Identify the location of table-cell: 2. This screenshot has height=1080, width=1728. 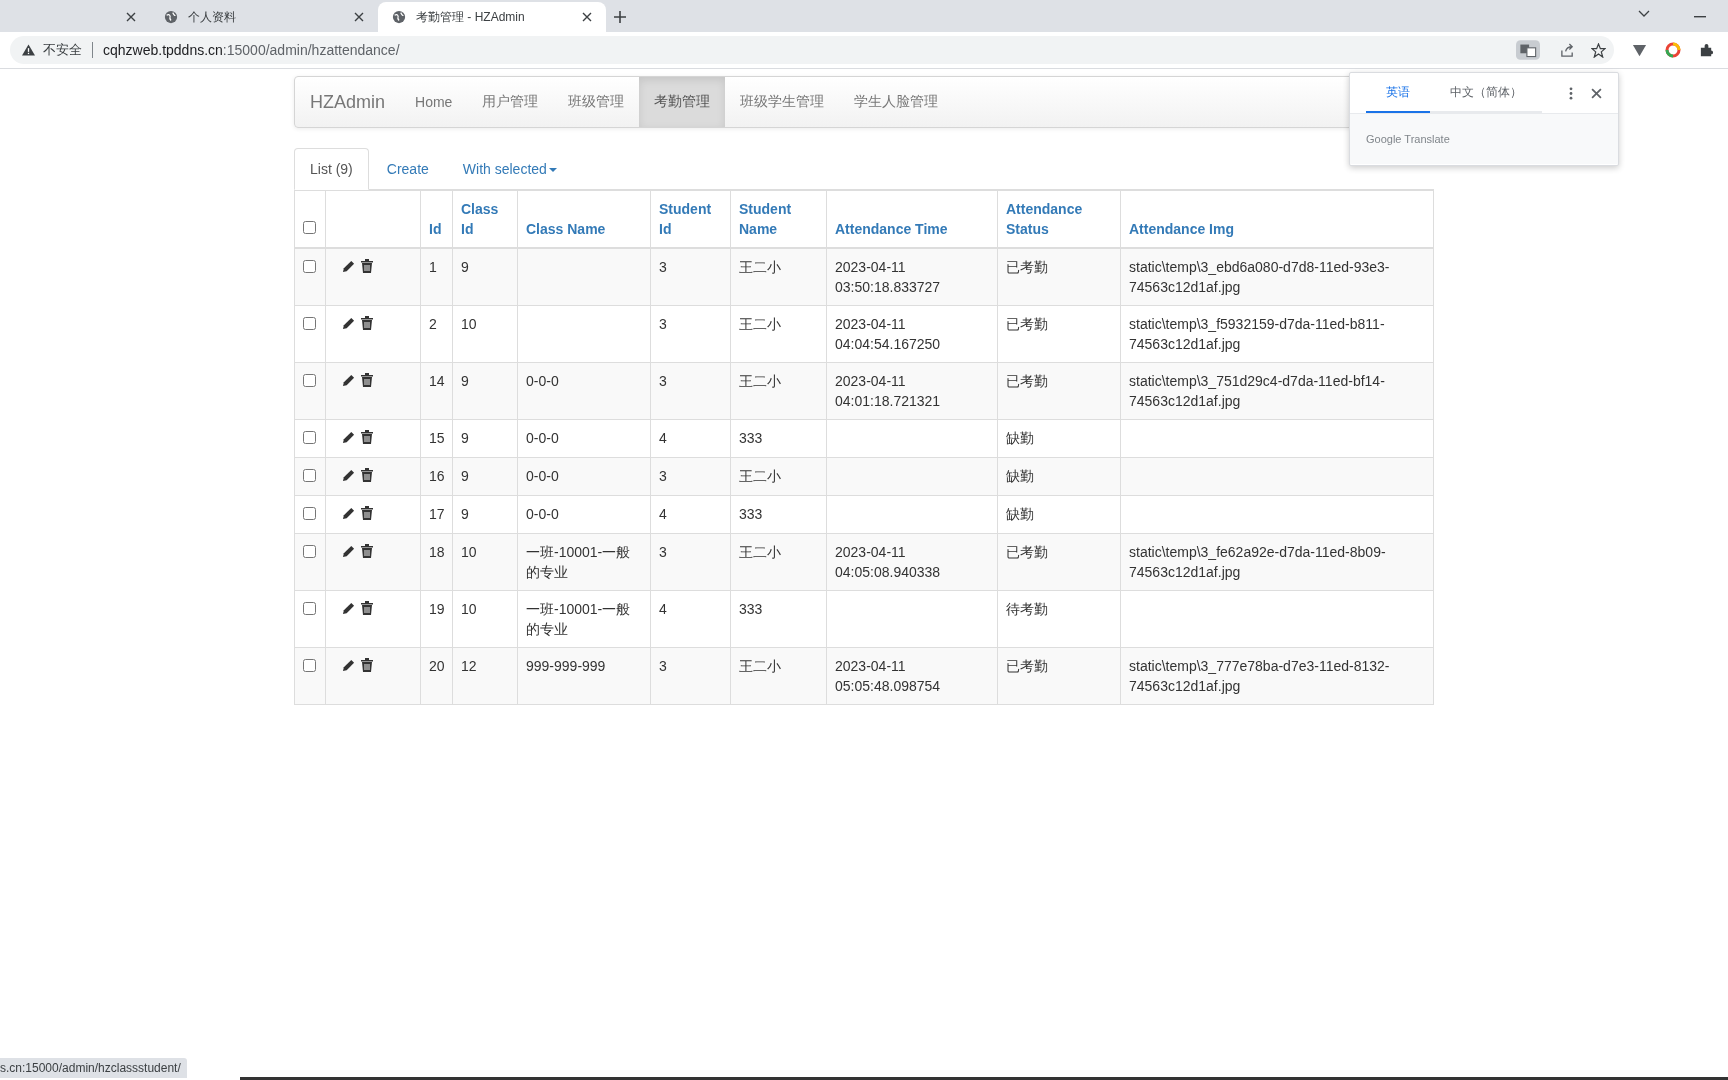
(433, 324).